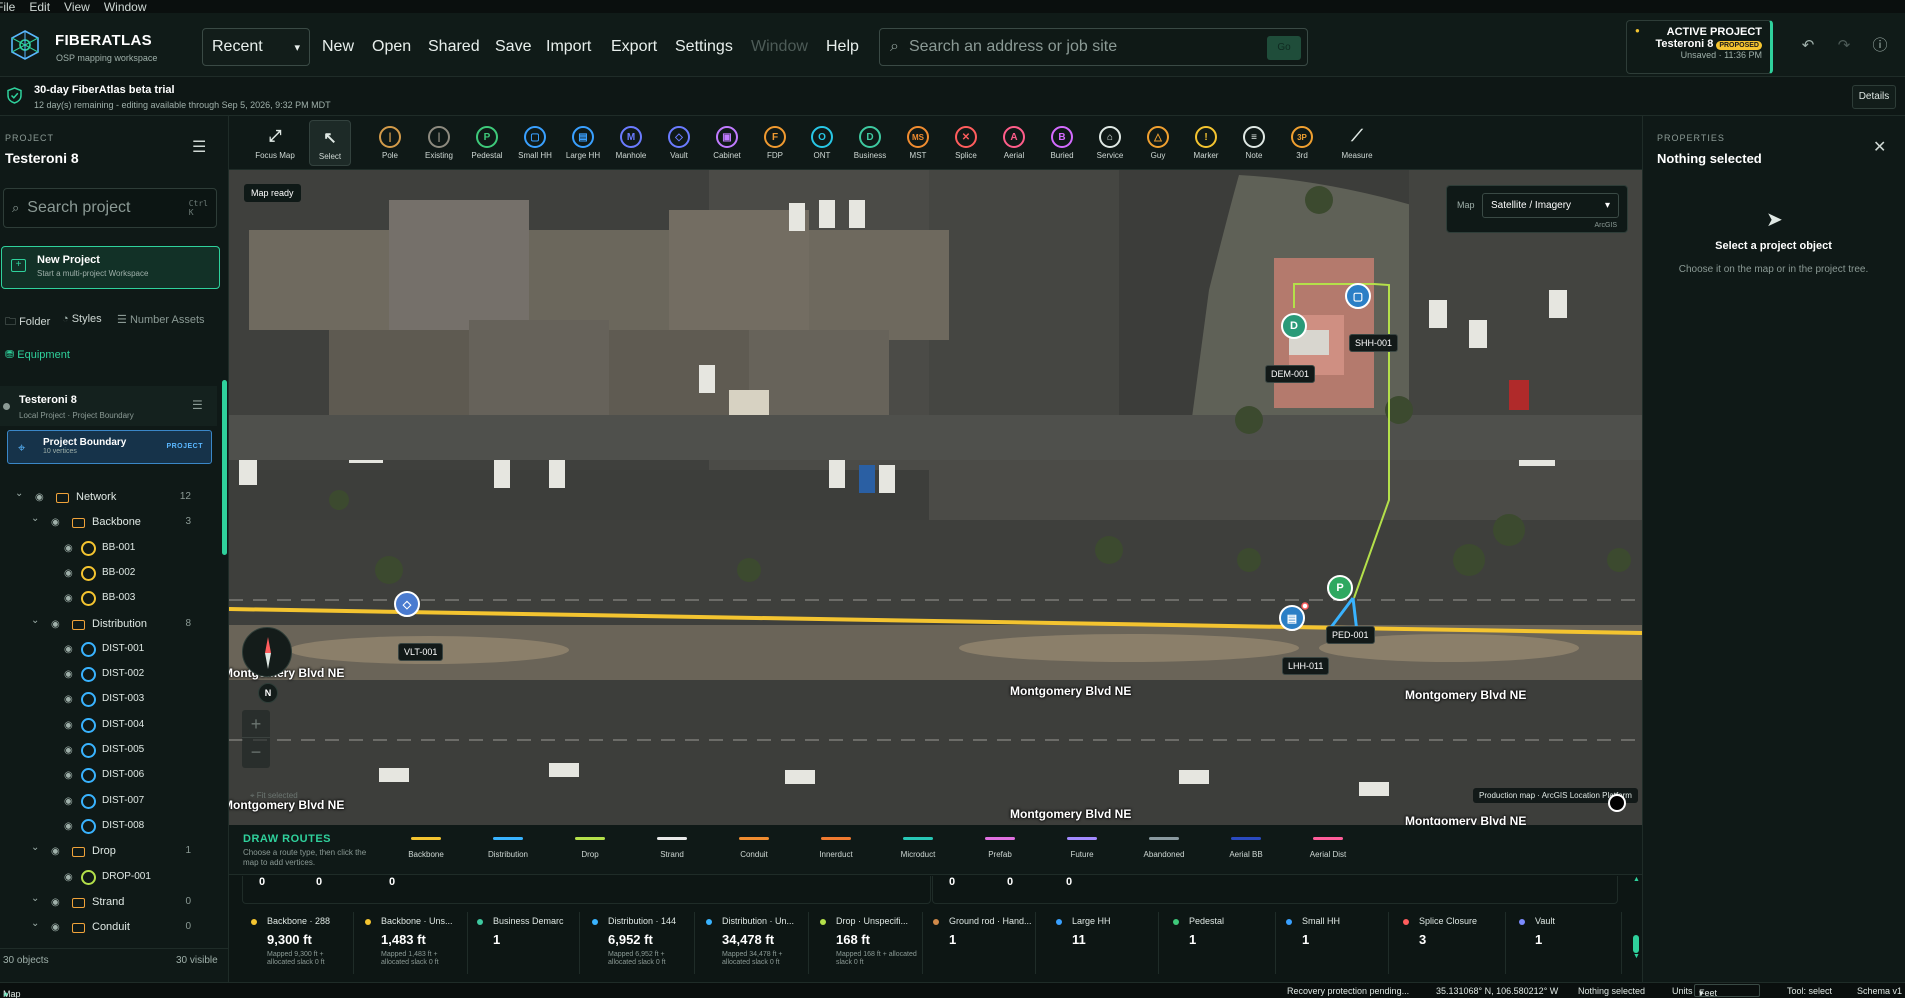  Describe the element at coordinates (1550, 205) in the screenshot. I see `basemap-dropdown: Satellite / Imagery ▾` at that location.